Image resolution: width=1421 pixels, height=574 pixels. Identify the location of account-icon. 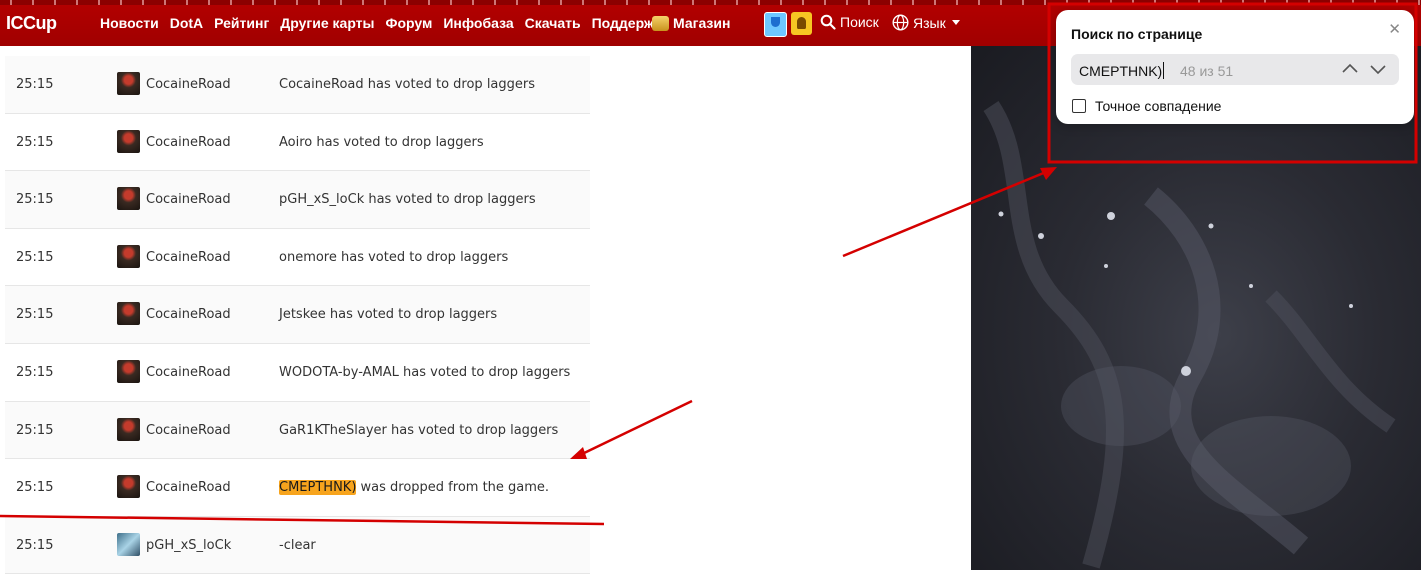
(801, 23).